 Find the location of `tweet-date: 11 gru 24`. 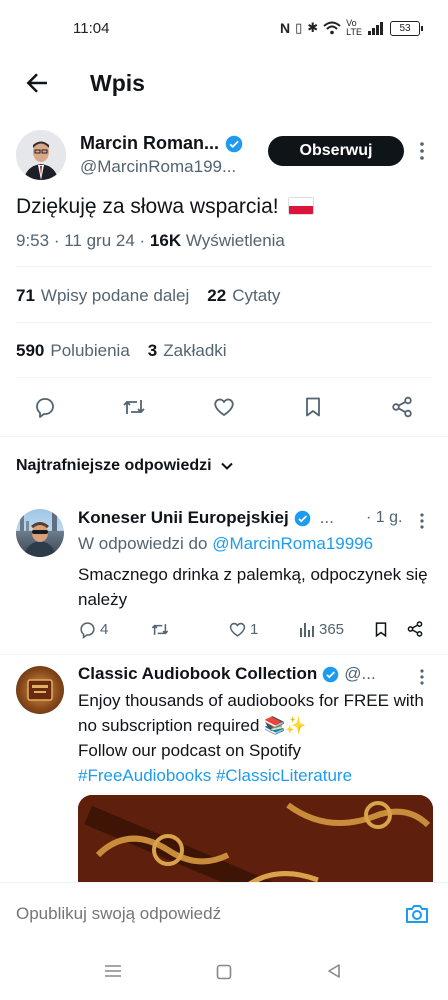

tweet-date: 11 gru 24 is located at coordinates (99, 240).